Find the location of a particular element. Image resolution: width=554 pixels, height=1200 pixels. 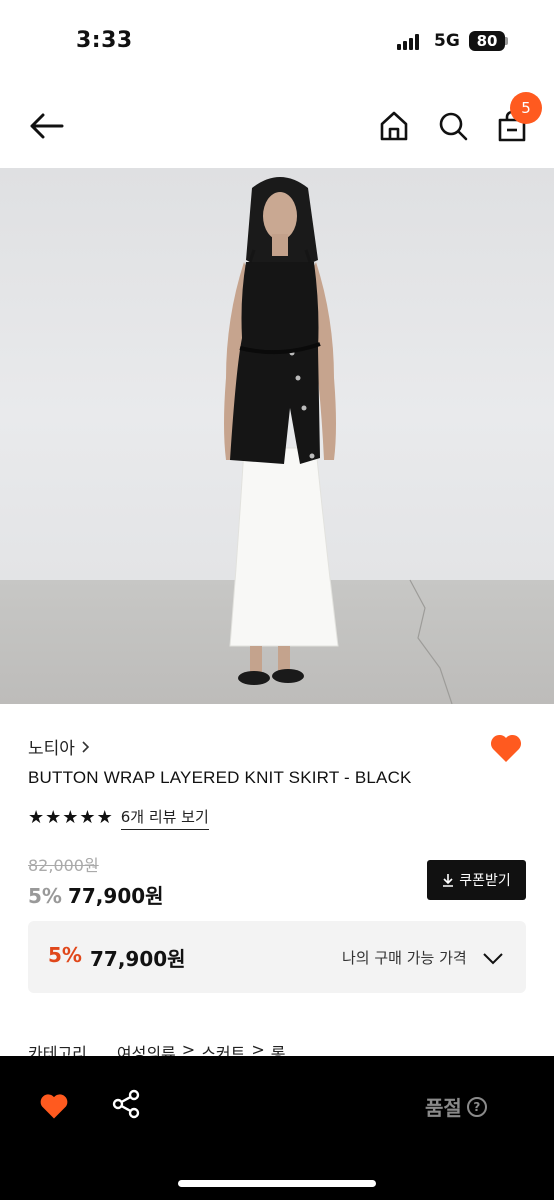

battery-tip is located at coordinates (506, 41).